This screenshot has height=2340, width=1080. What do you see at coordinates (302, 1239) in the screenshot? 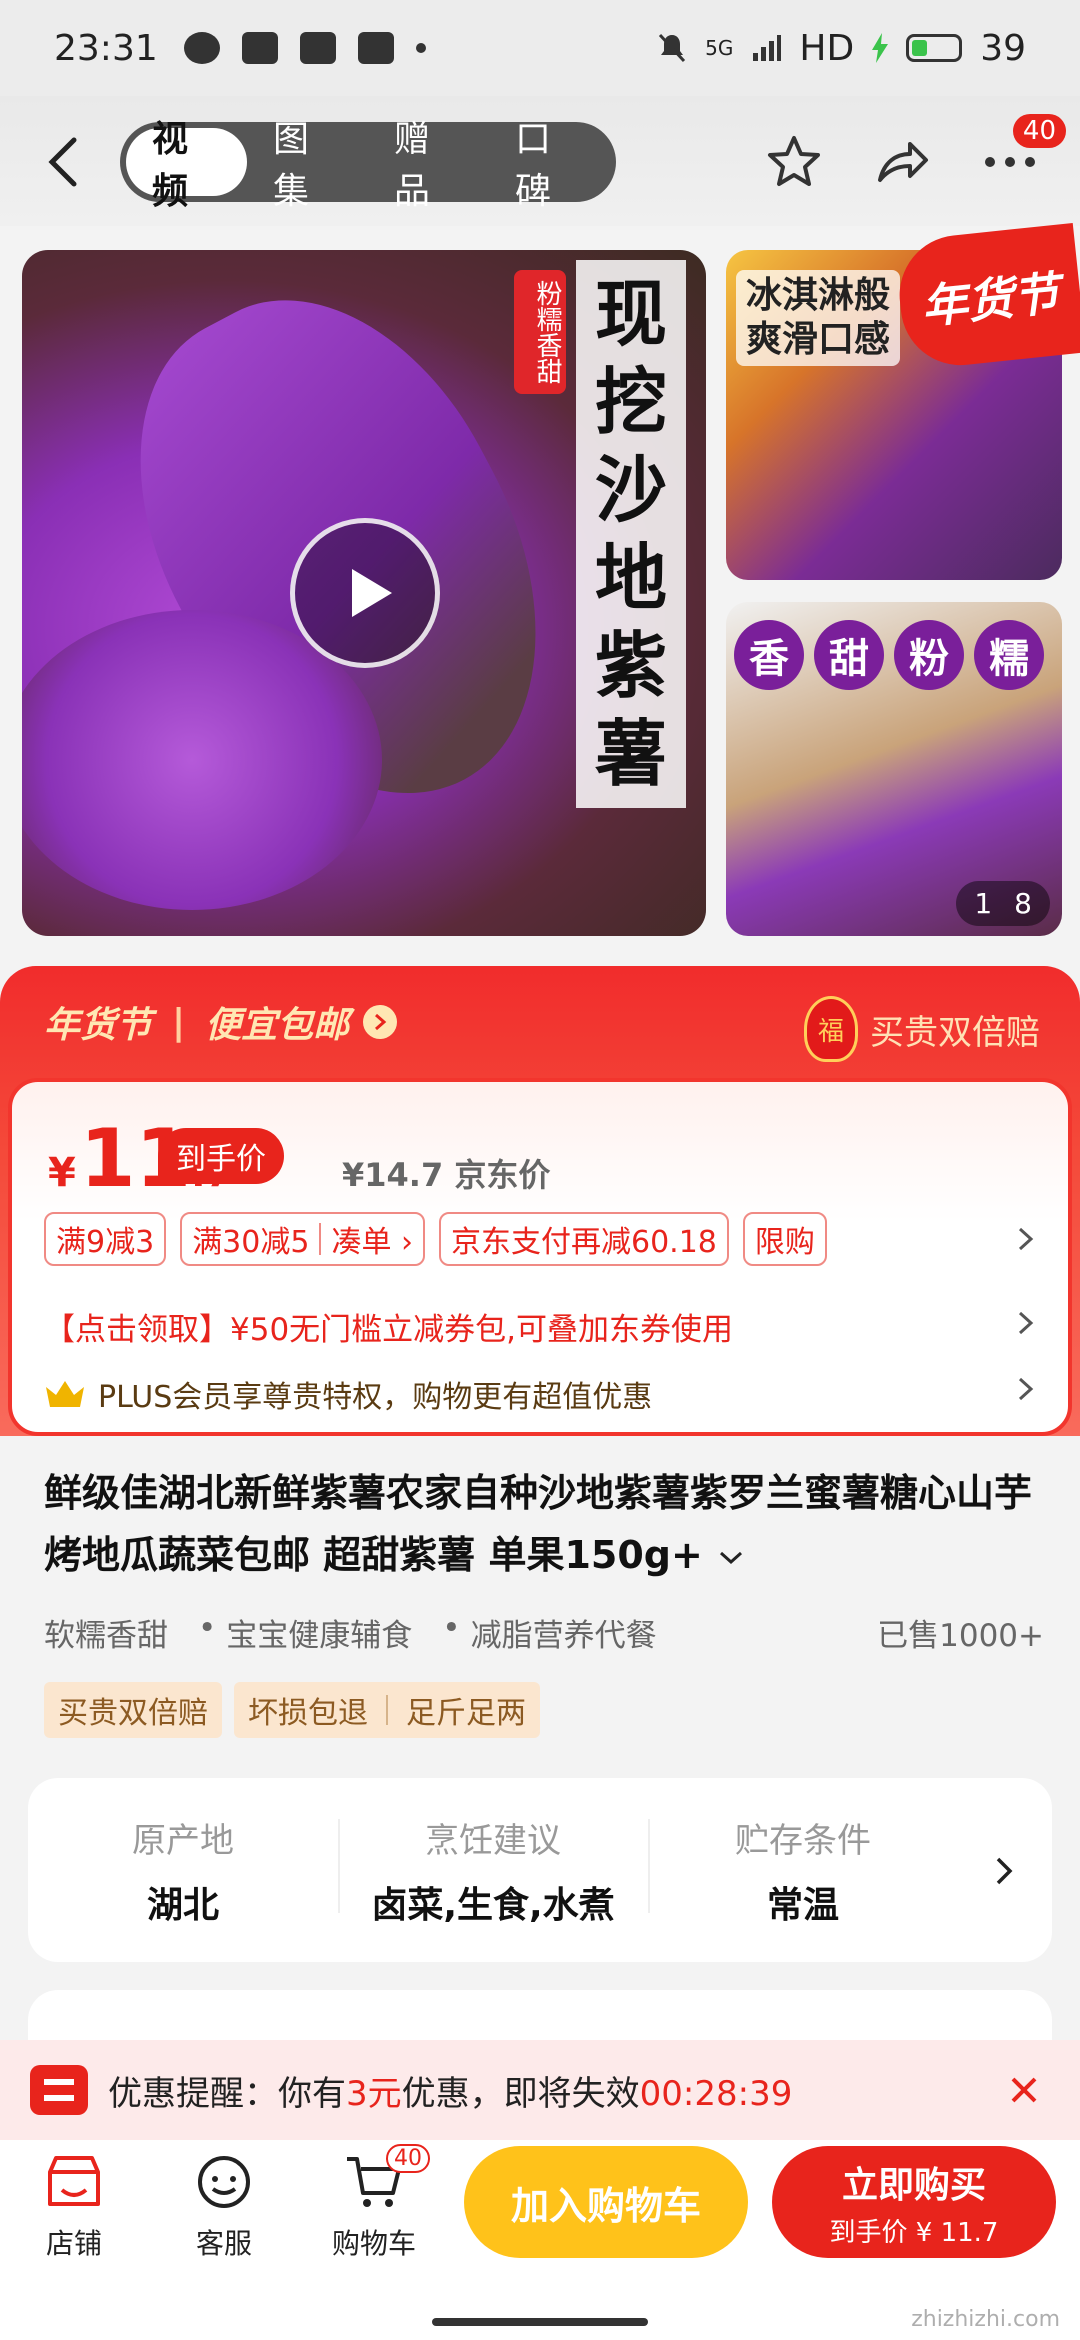
I see `coupon-2: 满30减5 凑单 ›` at bounding box center [302, 1239].